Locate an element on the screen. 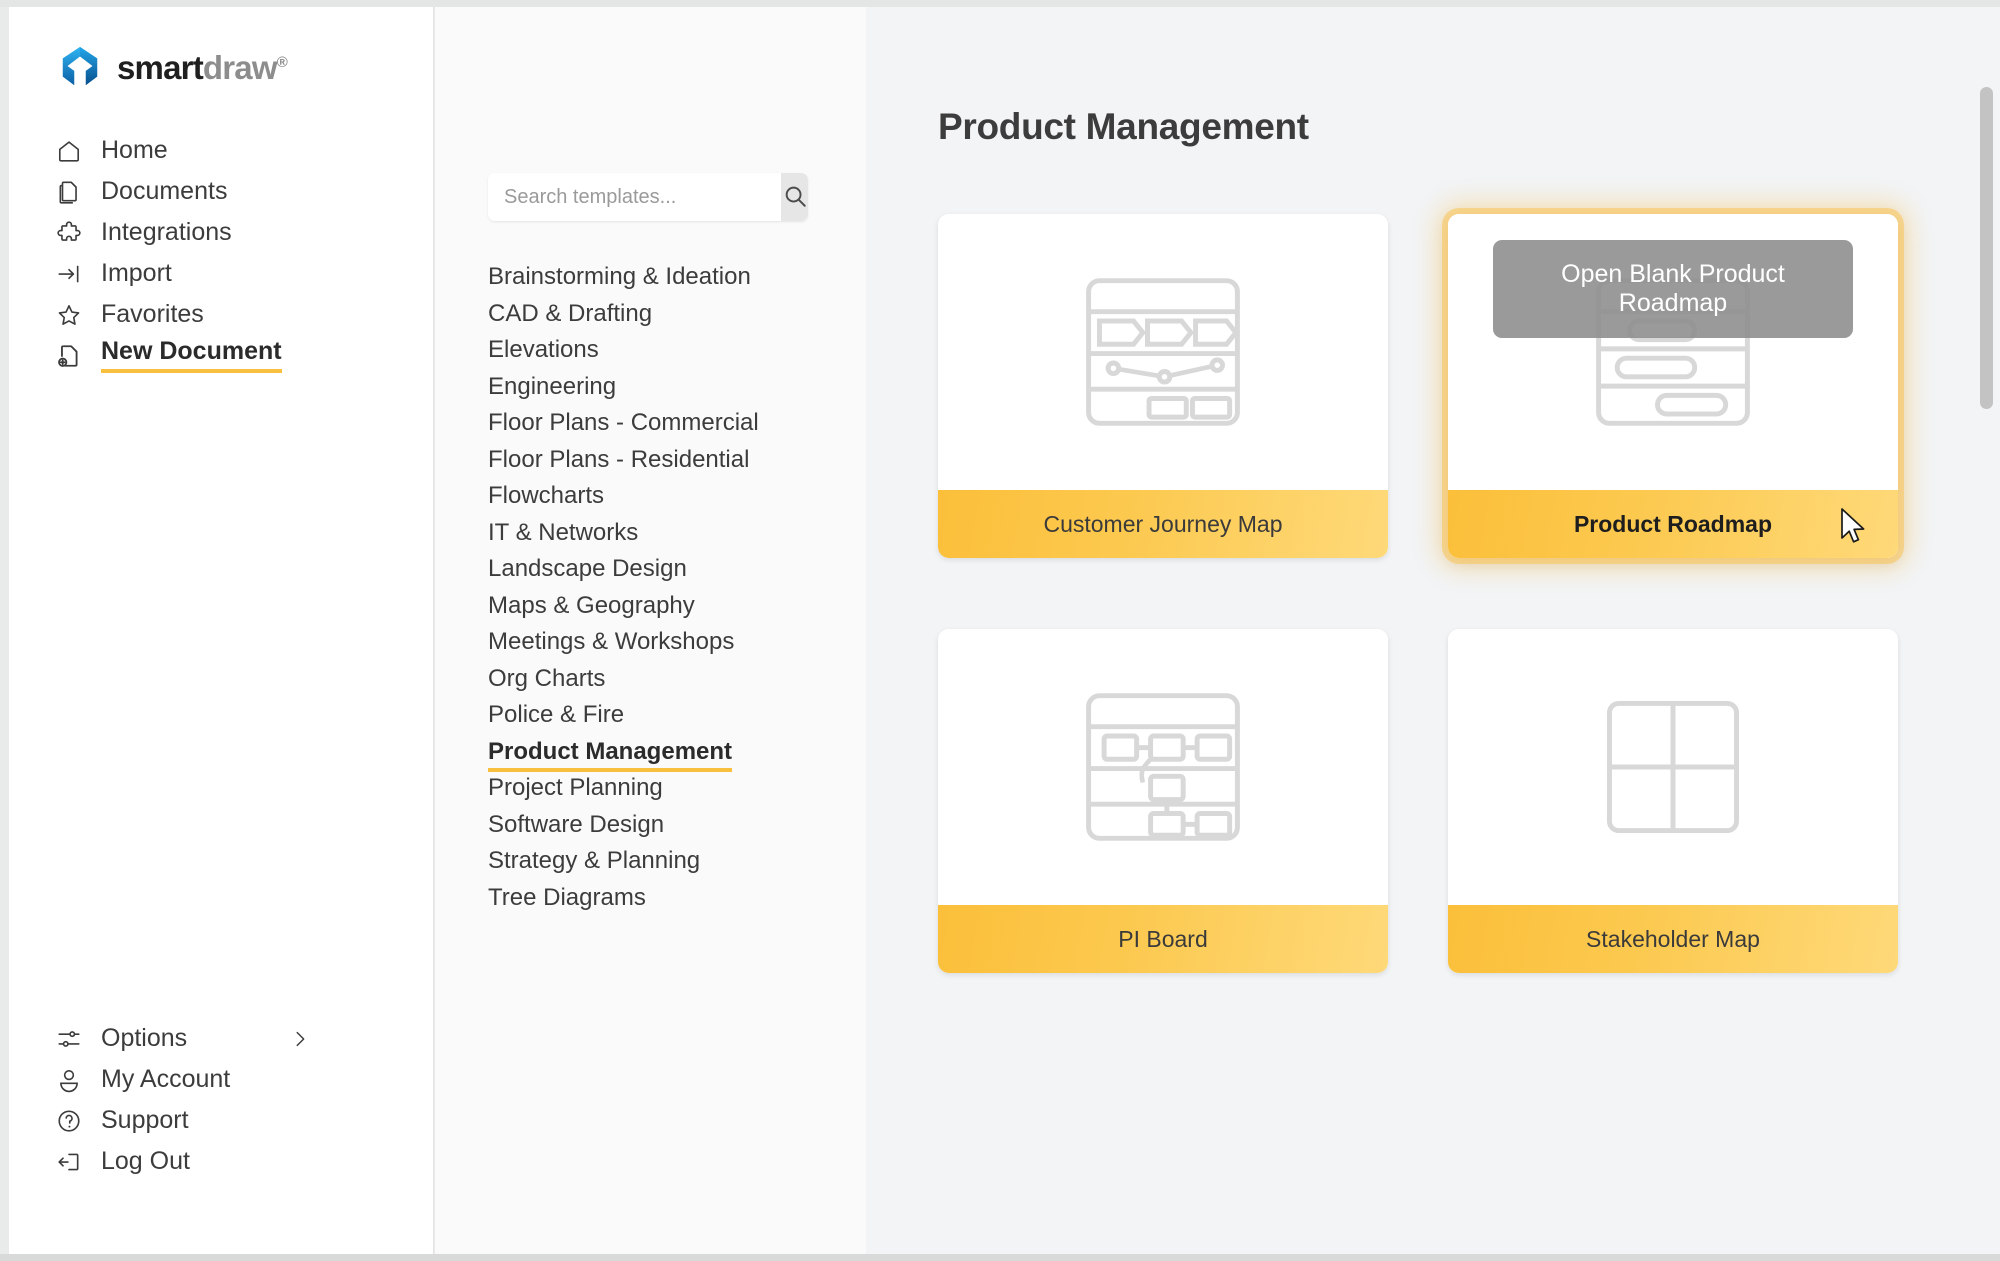 The height and width of the screenshot is (1261, 2000). brand-trademark: ® is located at coordinates (282, 62).